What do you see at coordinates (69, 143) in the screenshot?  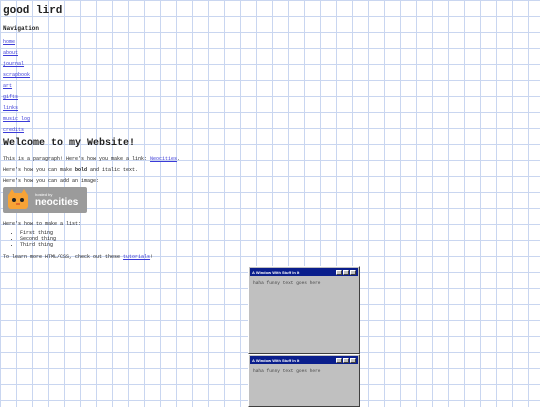 I see `page-heading: Welcome to my Website!` at bounding box center [69, 143].